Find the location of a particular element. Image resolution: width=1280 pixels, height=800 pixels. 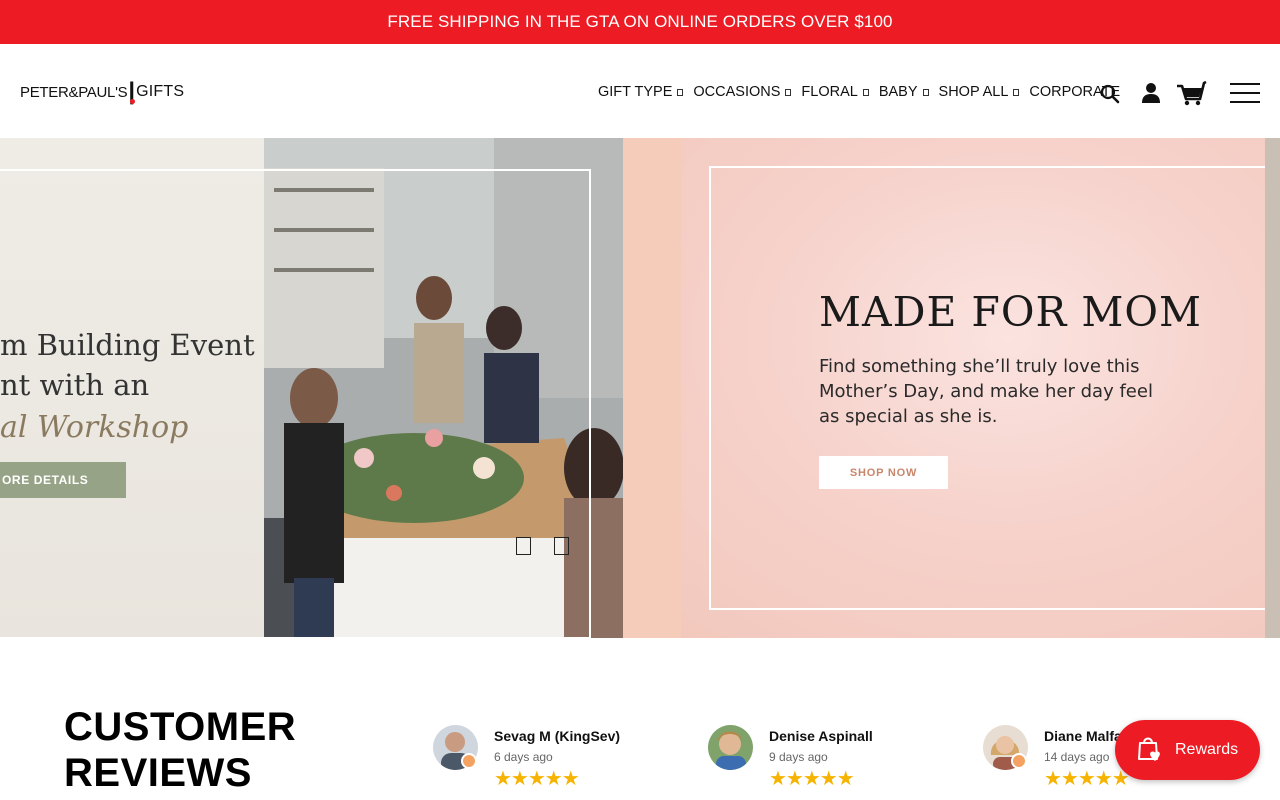

rewards-launcher-button: Rewards is located at coordinates (1187, 750).